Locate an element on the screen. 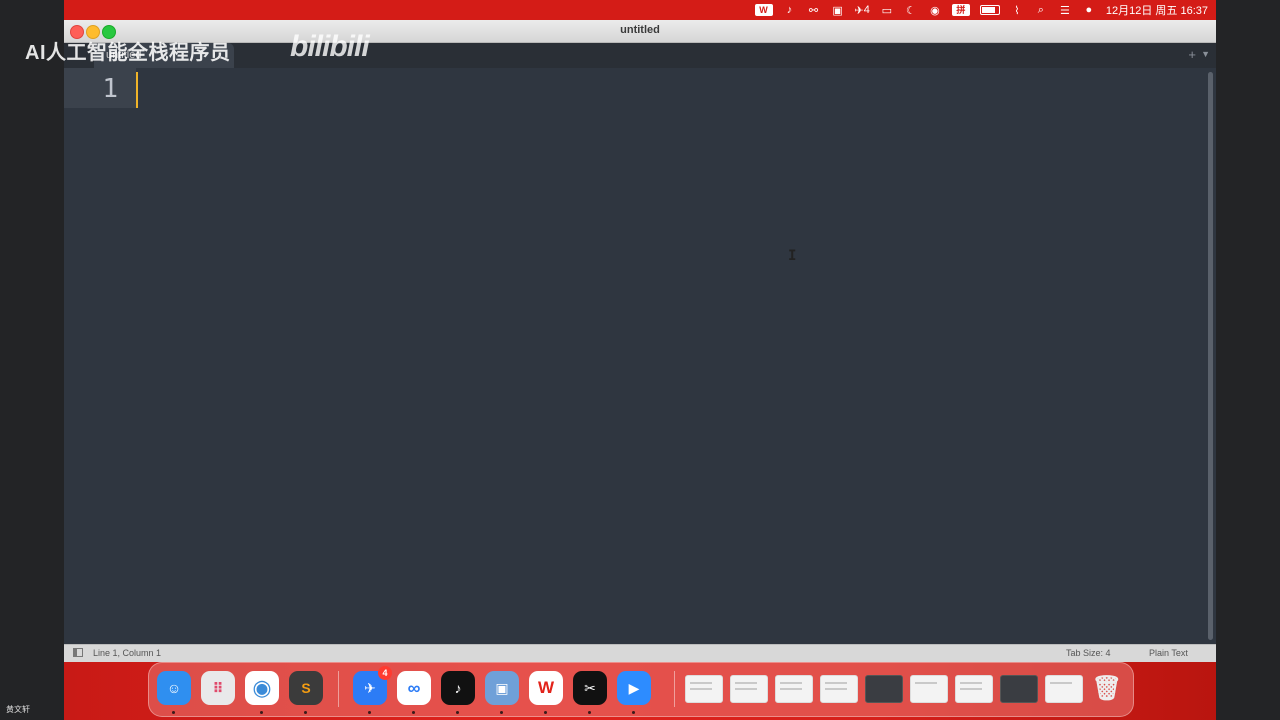  search-icon: ⌕ is located at coordinates (1041, 10).